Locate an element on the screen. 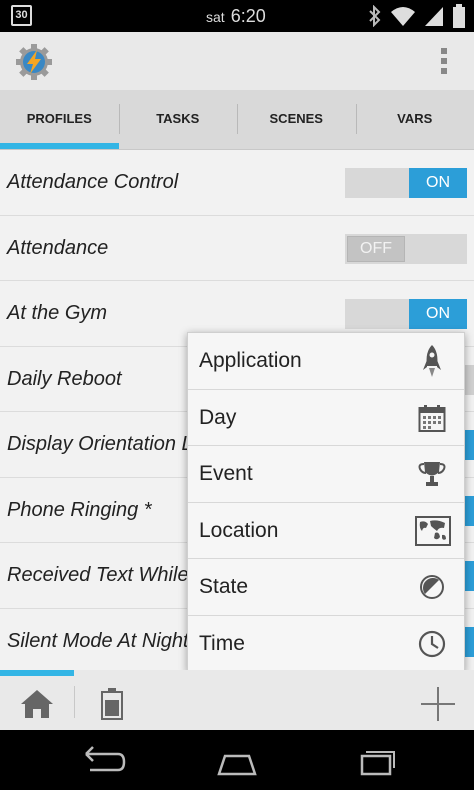 The image size is (474, 790). menu-item-label: Day is located at coordinates (218, 417).